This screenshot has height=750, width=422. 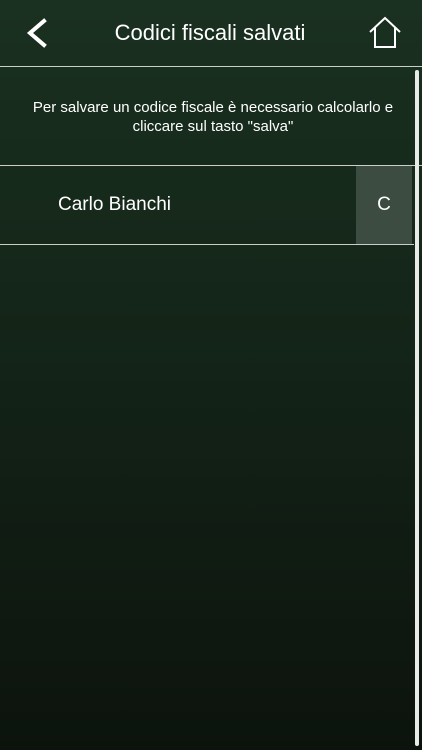 What do you see at coordinates (207, 205) in the screenshot?
I see `saved-code-row: Carlo Bianchi C` at bounding box center [207, 205].